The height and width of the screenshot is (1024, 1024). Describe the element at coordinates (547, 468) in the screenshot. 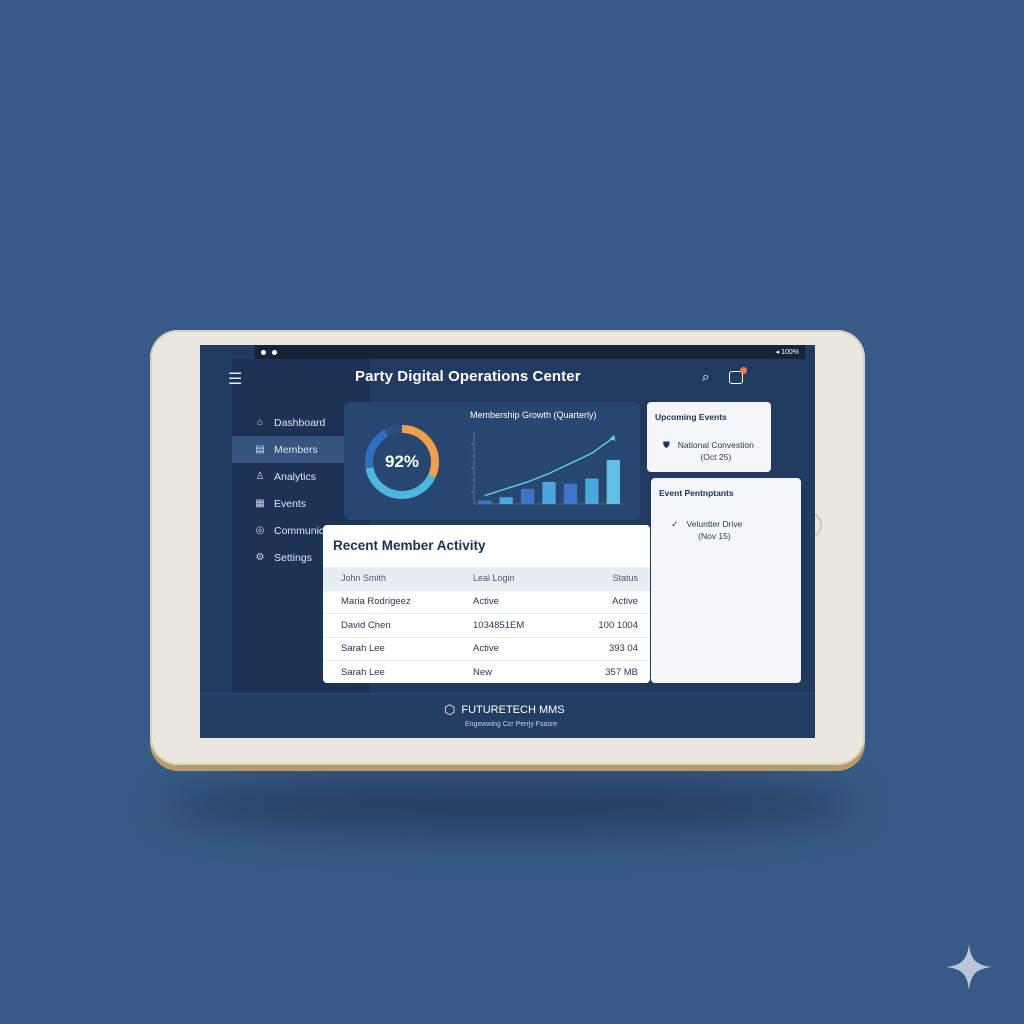

I see `membership-growth-chart` at that location.